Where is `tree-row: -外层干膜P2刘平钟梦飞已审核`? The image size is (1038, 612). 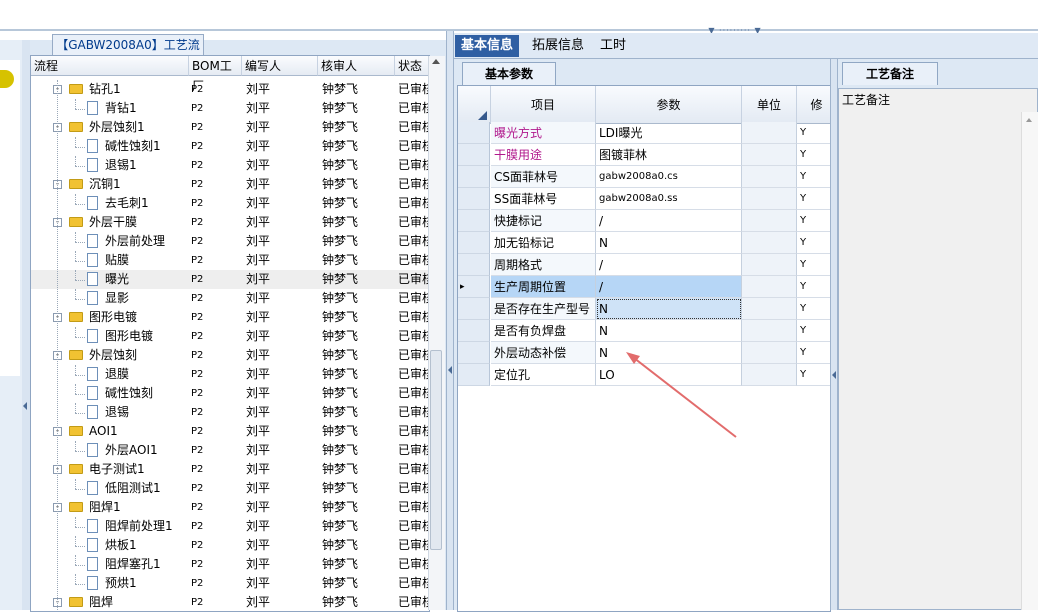
tree-row: -外层干膜P2刘平钟梦飞已审核 is located at coordinates (230, 222).